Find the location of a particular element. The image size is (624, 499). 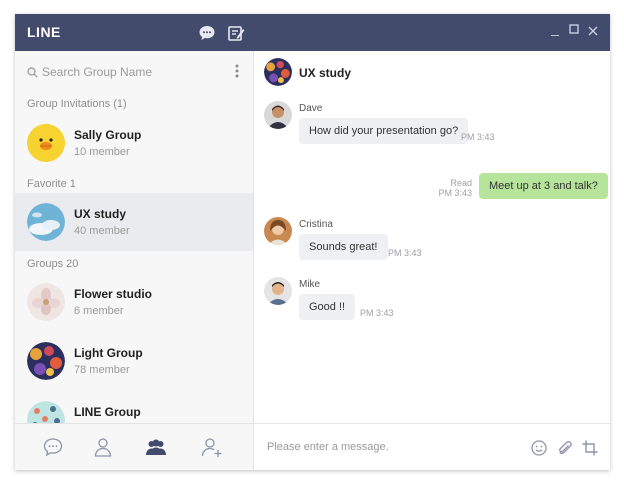

sally-avatar-icon is located at coordinates (46, 143).